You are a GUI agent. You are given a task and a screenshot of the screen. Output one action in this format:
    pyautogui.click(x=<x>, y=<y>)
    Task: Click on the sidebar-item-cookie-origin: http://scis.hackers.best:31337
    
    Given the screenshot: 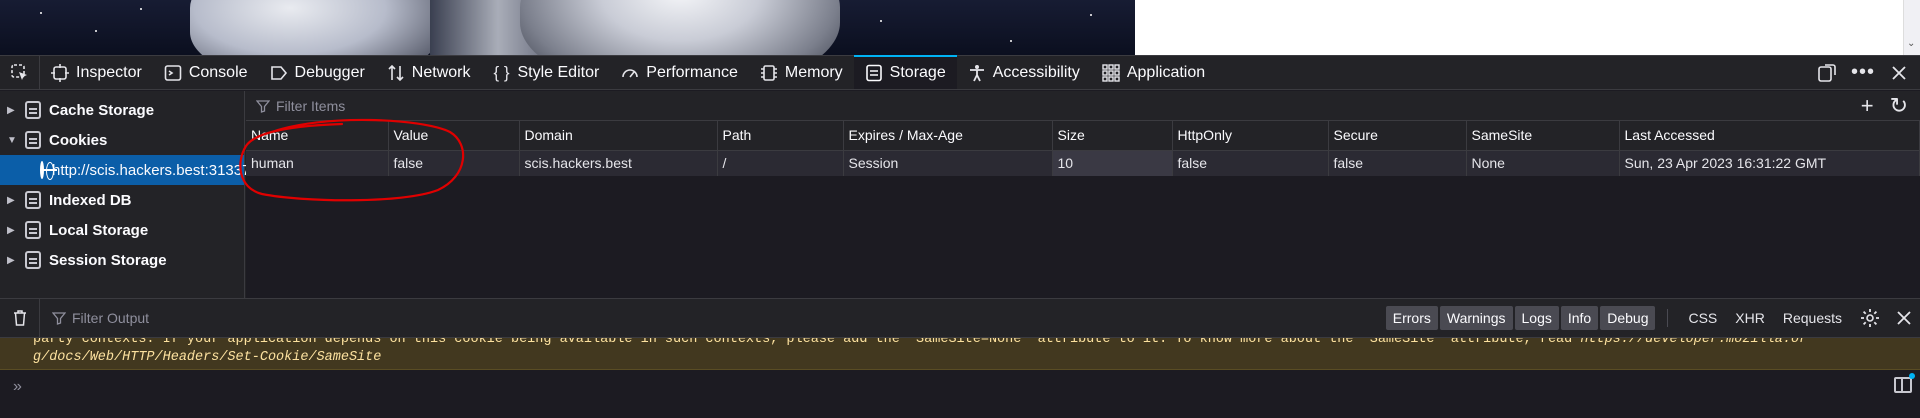 What is the action you would take?
    pyautogui.click(x=125, y=170)
    